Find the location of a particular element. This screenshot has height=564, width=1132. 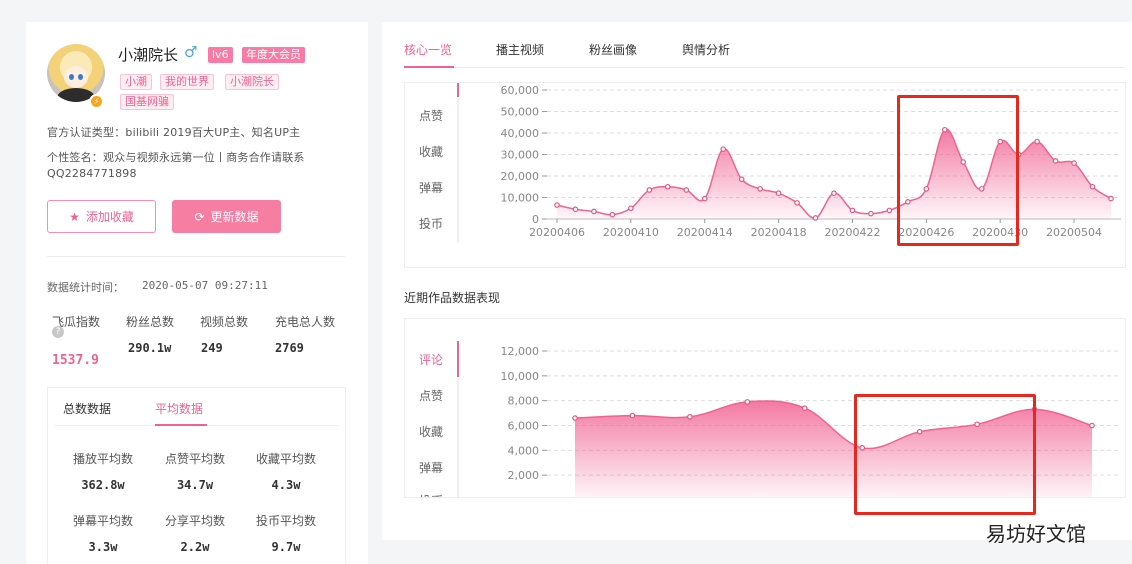

watermark: 易坊好文馆 is located at coordinates (1036, 534).